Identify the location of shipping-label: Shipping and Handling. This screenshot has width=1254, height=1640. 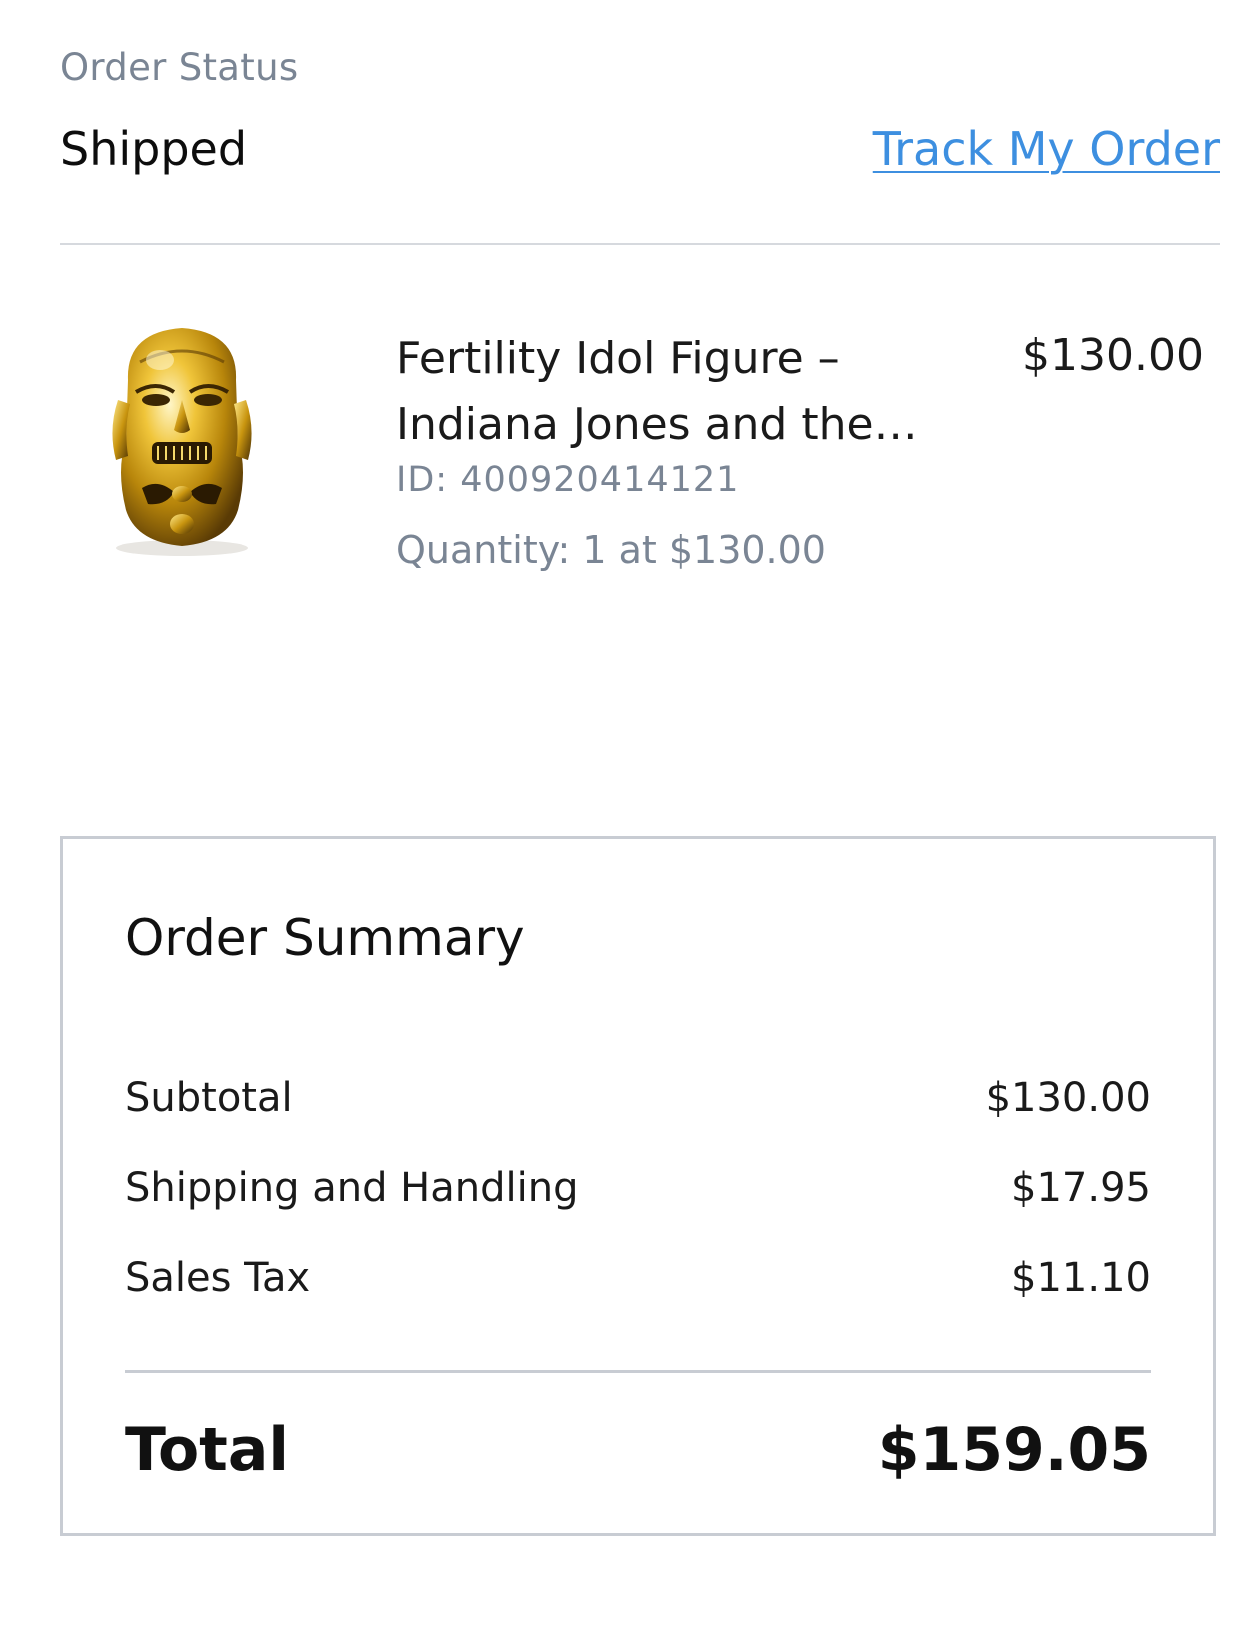
(352, 1188).